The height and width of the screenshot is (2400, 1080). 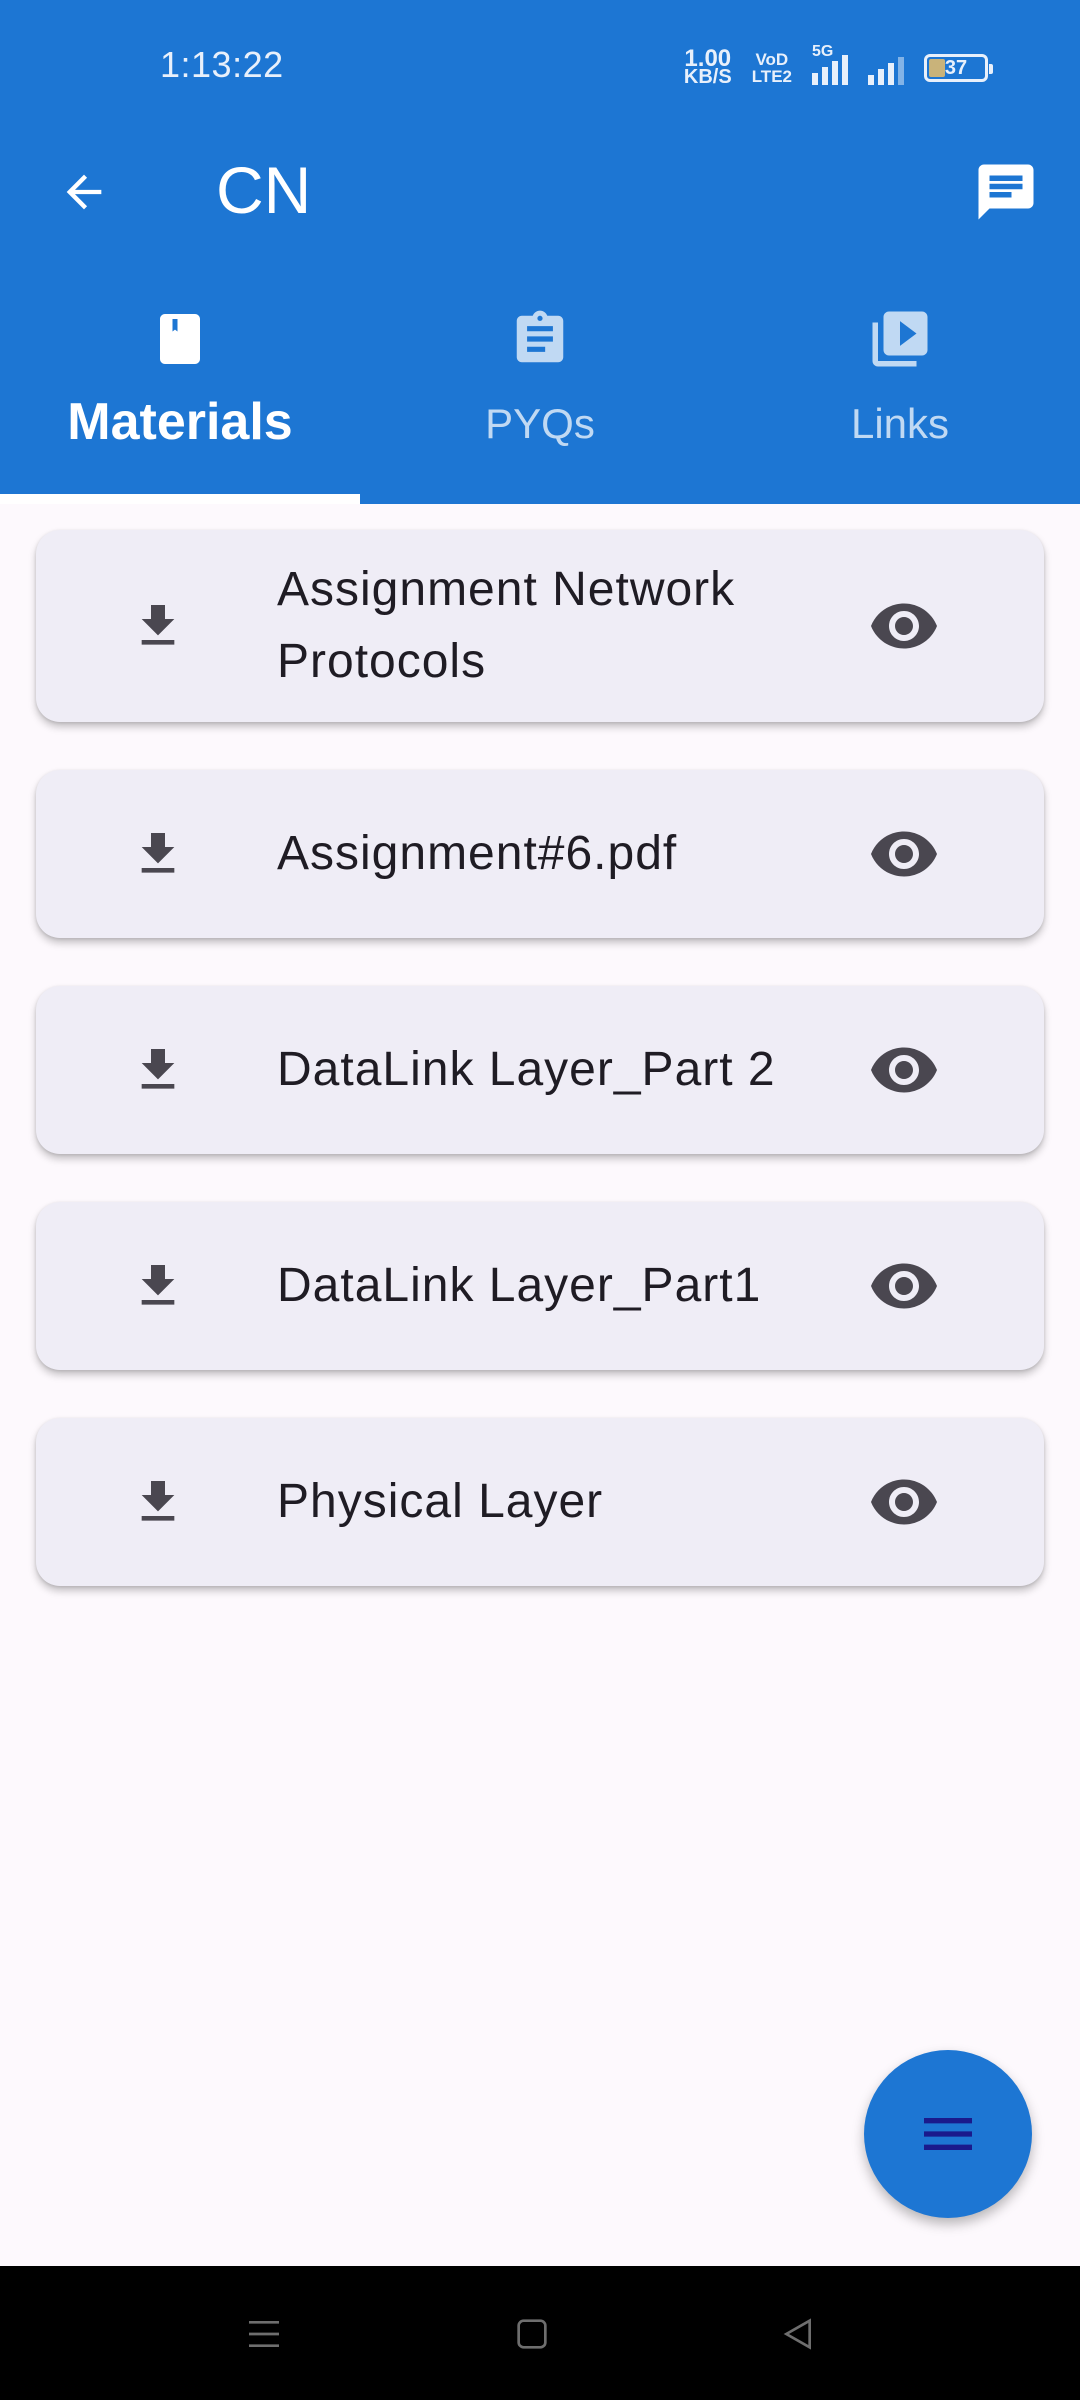 What do you see at coordinates (823, 51) in the screenshot?
I see `network-type: 5G` at bounding box center [823, 51].